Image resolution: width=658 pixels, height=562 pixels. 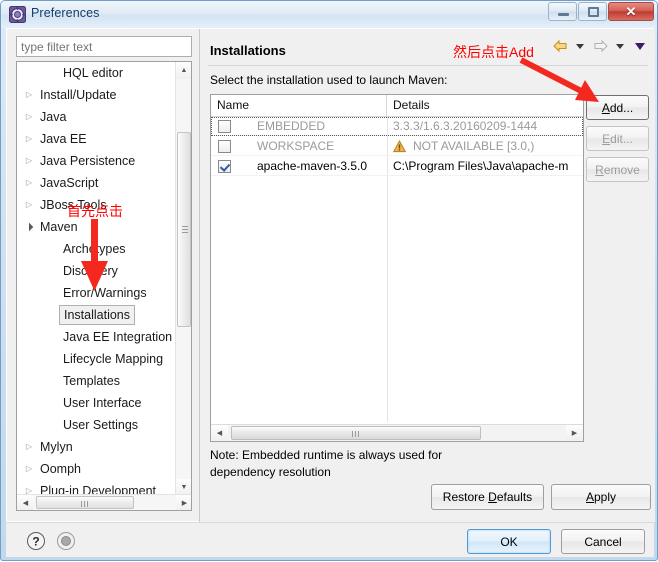 What do you see at coordinates (85, 502) in the screenshot?
I see `horizontal-scroll-thumb` at bounding box center [85, 502].